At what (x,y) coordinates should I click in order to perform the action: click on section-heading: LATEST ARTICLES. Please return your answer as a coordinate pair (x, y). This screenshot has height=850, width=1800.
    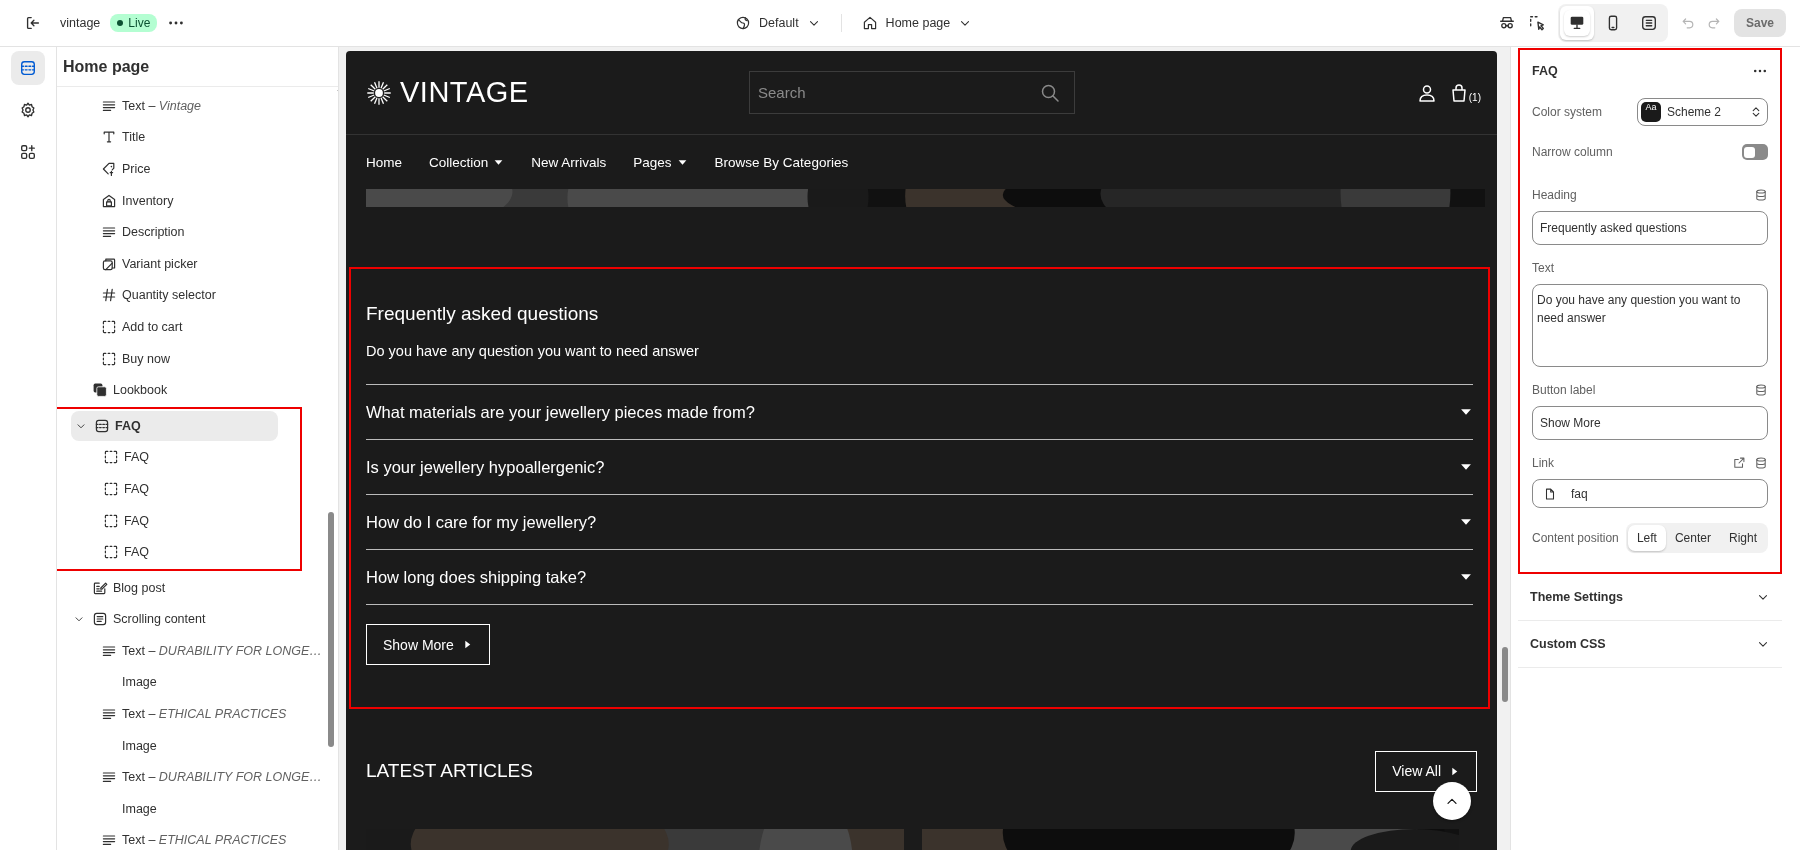
    Looking at the image, I should click on (449, 771).